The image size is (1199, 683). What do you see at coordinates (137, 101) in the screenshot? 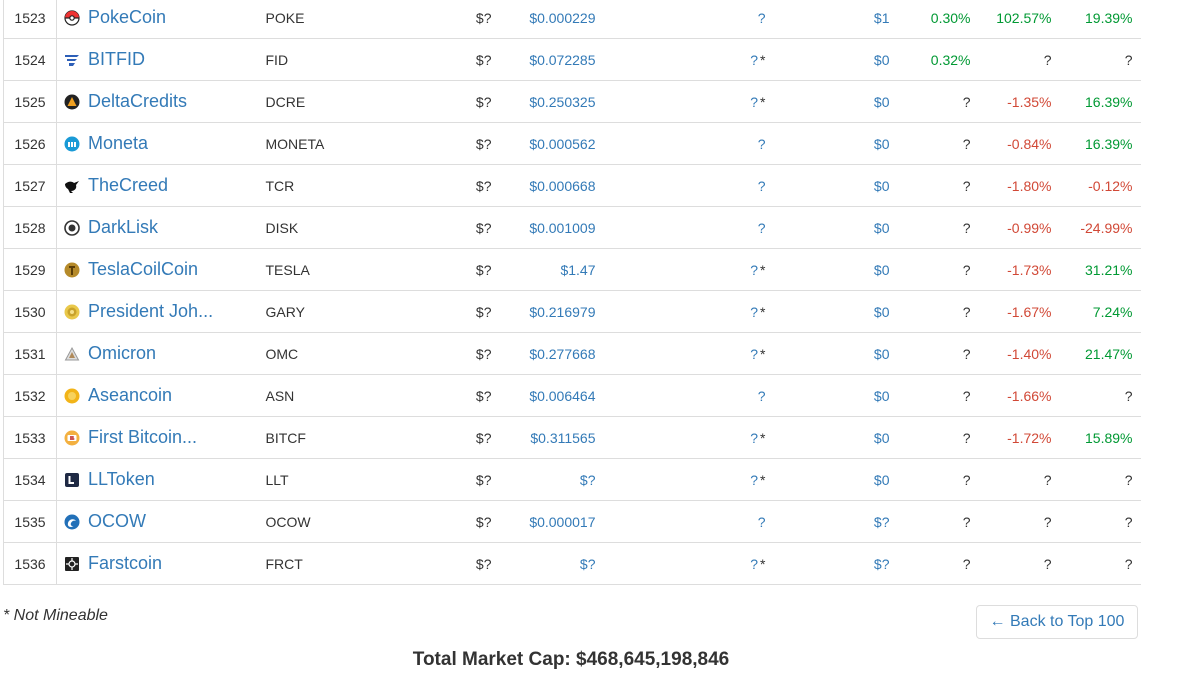
I see `coin-name-link: DeltaCredits` at bounding box center [137, 101].